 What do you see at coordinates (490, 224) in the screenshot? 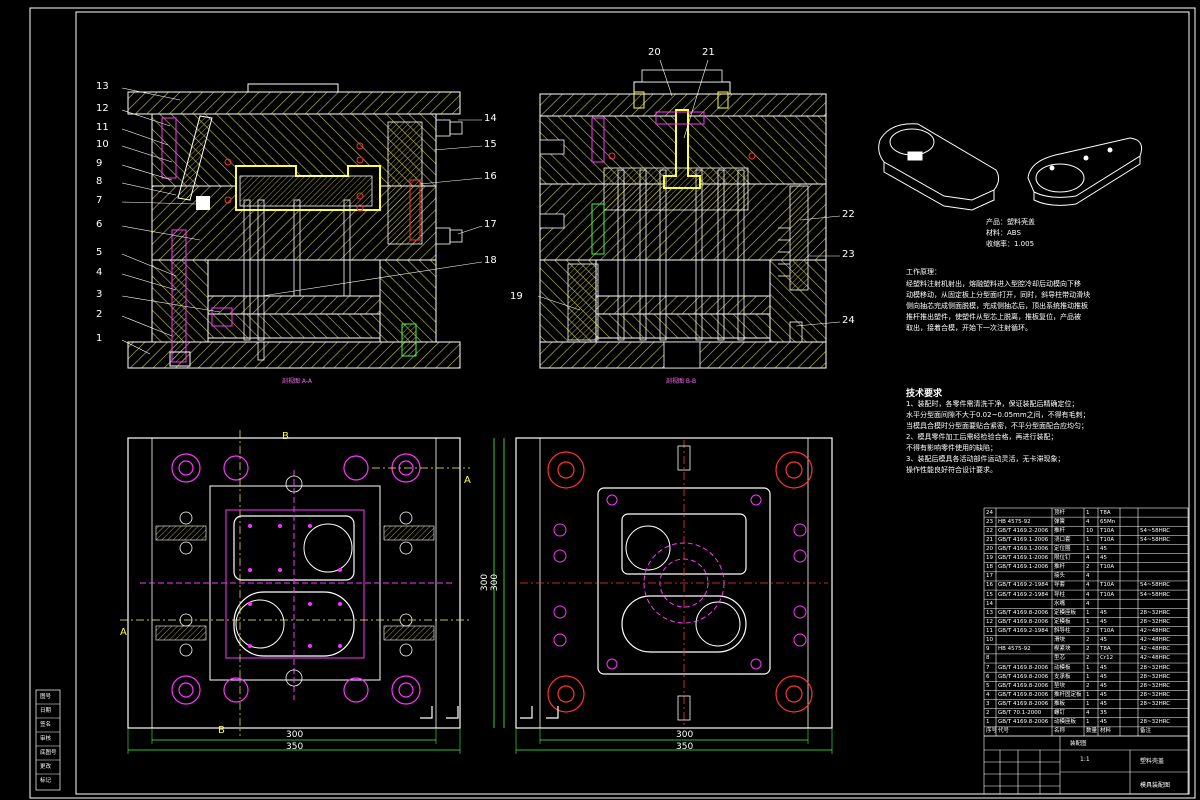
I see `part-number: 17` at bounding box center [490, 224].